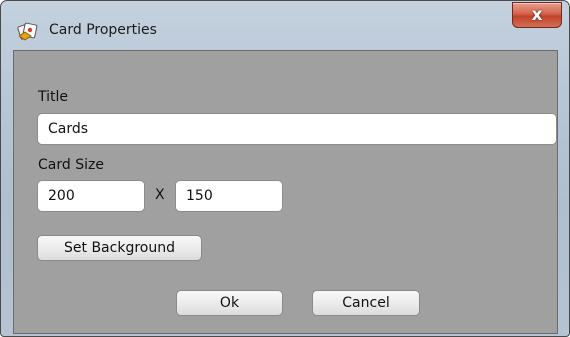  What do you see at coordinates (297, 129) in the screenshot?
I see `title-input` at bounding box center [297, 129].